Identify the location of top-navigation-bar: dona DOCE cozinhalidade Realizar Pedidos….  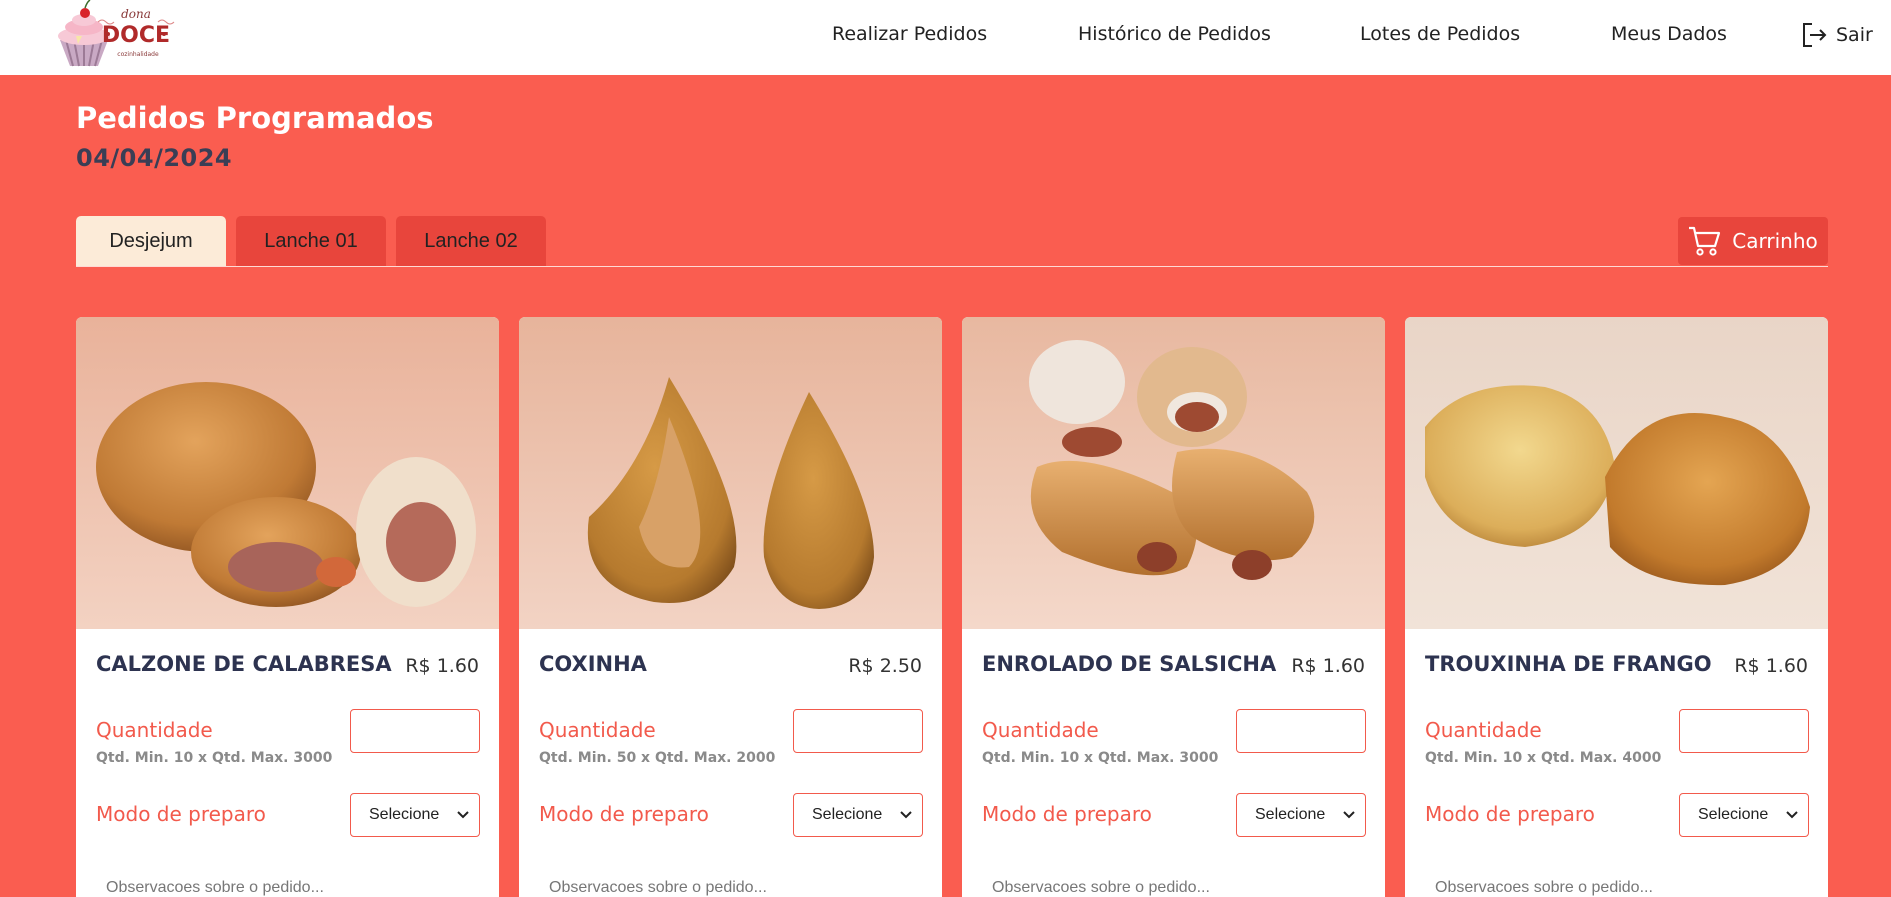
(945, 37).